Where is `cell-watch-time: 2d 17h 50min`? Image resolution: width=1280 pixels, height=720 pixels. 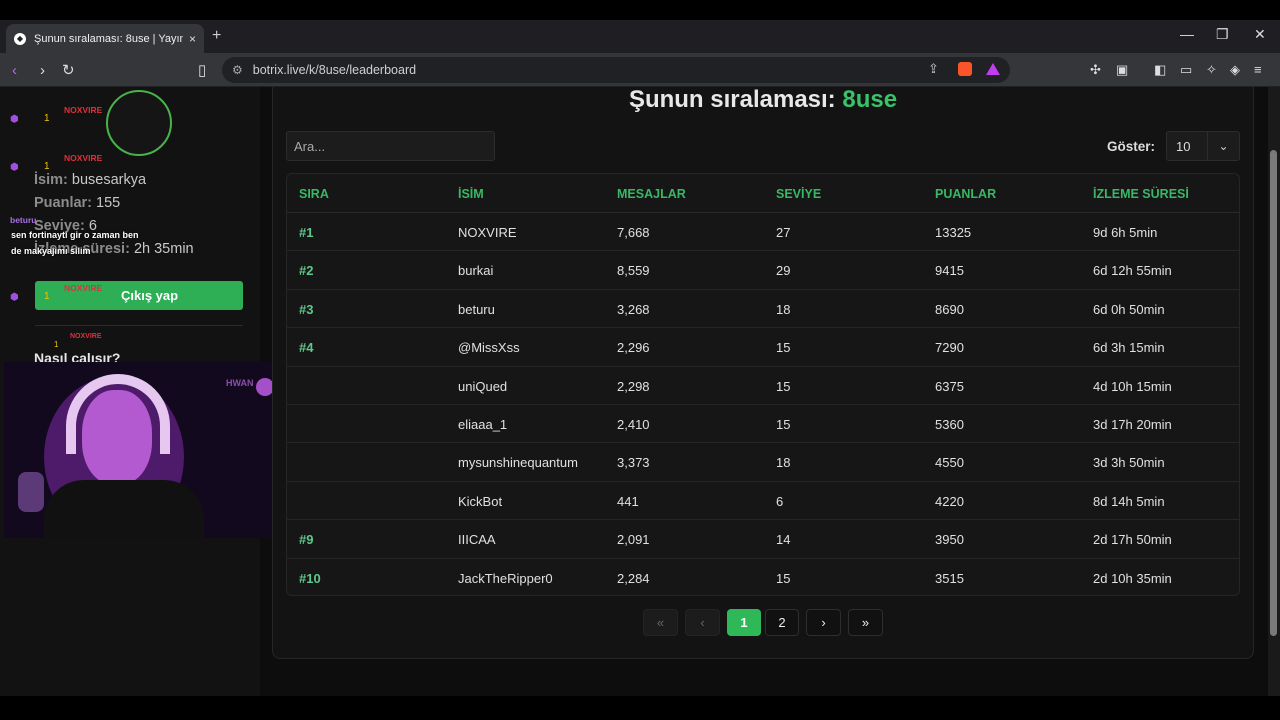
cell-watch-time: 2d 17h 50min is located at coordinates (1132, 540).